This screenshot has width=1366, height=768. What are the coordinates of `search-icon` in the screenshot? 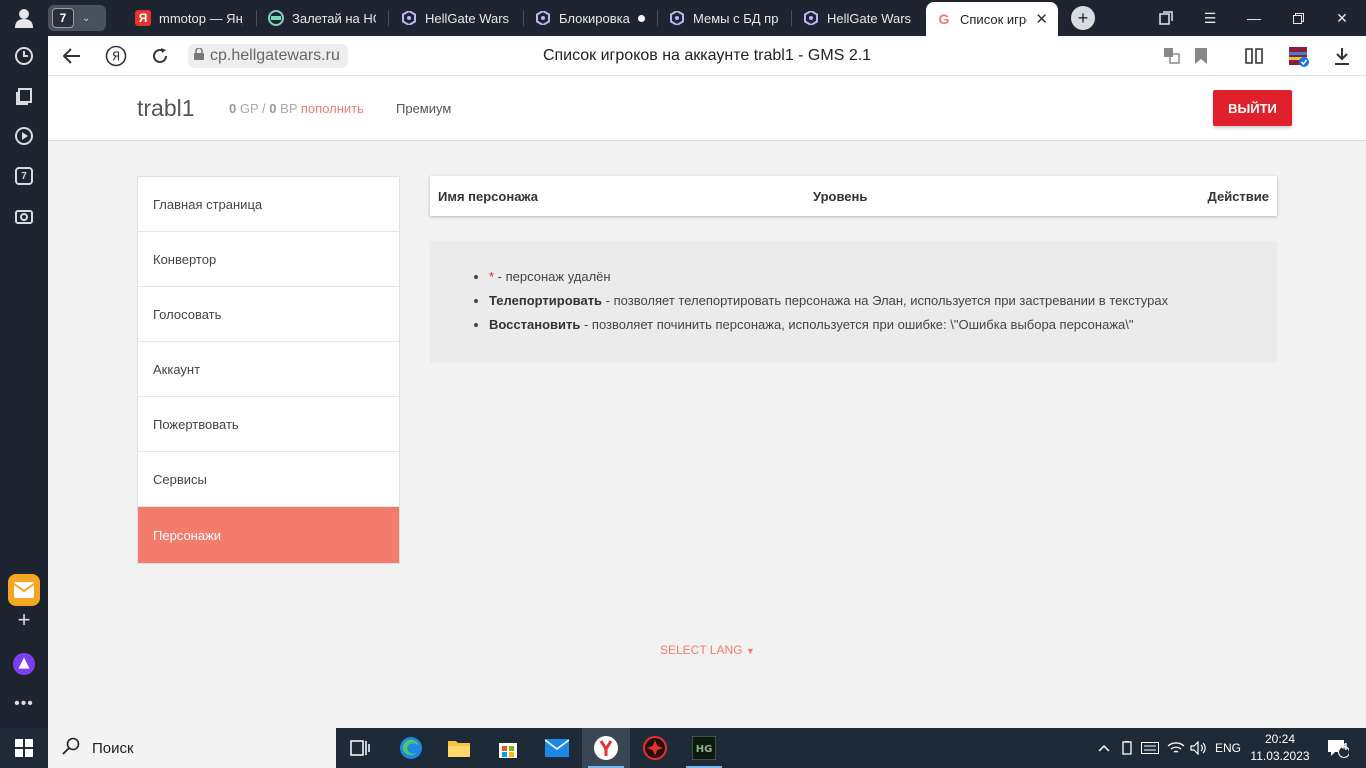 It's located at (71, 748).